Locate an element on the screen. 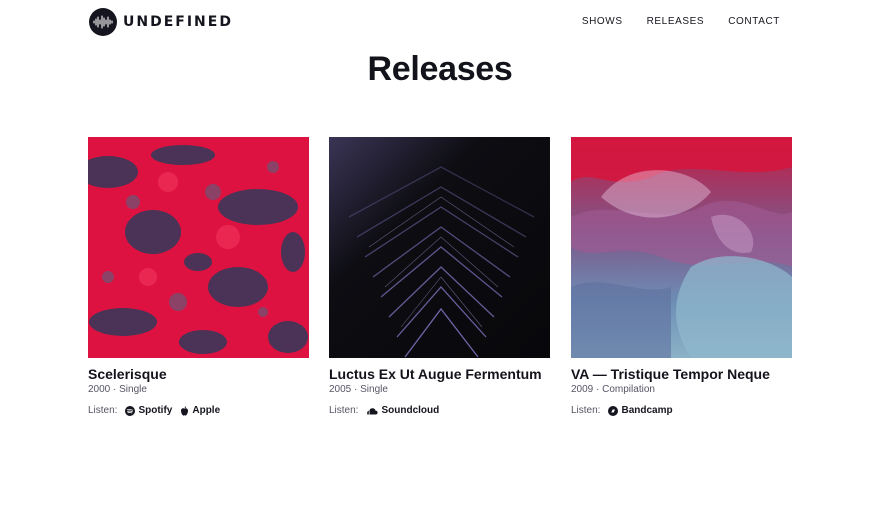  soundcloud-link: Soundcloud is located at coordinates (402, 410).